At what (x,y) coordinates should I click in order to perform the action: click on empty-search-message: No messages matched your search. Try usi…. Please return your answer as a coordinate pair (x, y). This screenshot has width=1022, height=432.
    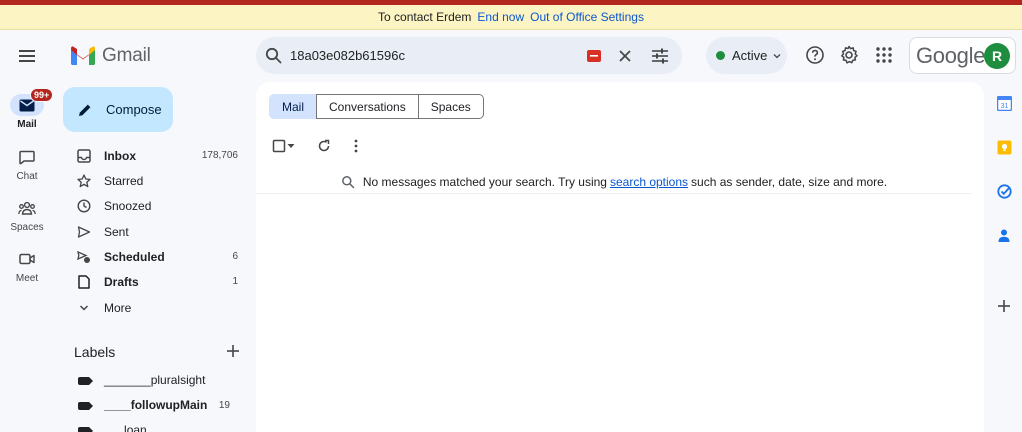
    Looking at the image, I should click on (614, 182).